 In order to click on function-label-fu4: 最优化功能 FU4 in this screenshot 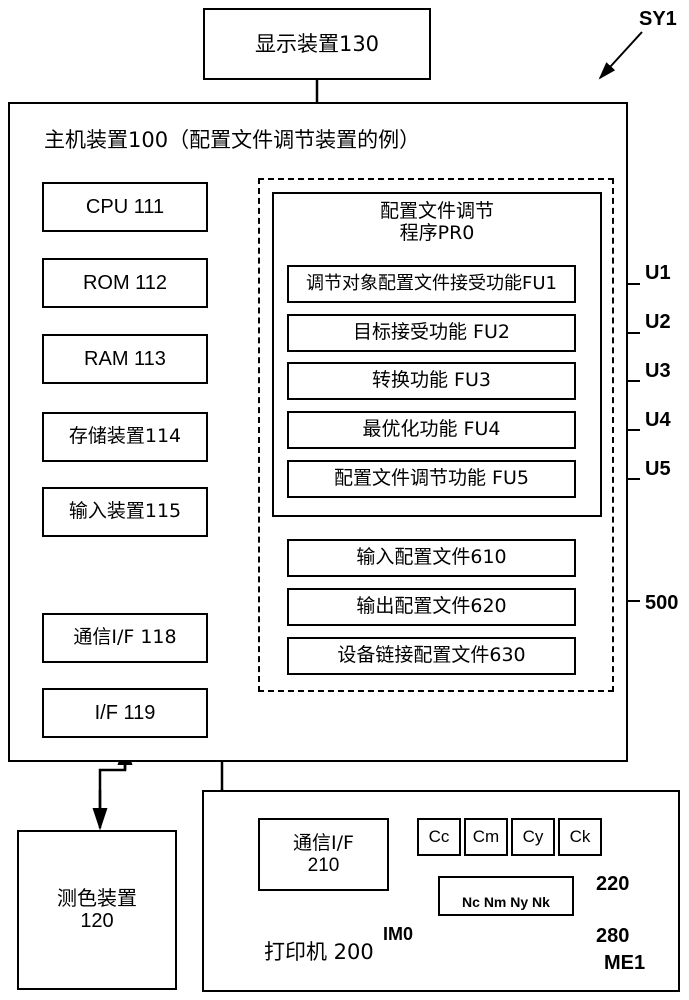, I will do `click(431, 429)`.